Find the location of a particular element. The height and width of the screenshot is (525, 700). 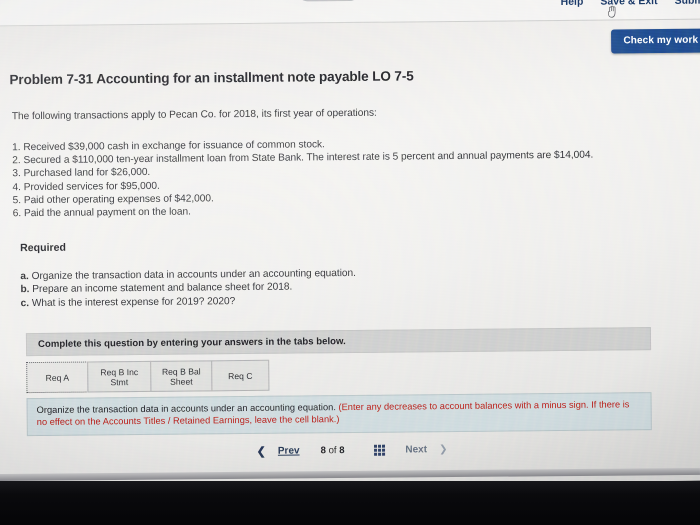

top-links: Help Save & Exit Subm is located at coordinates (630, 4).